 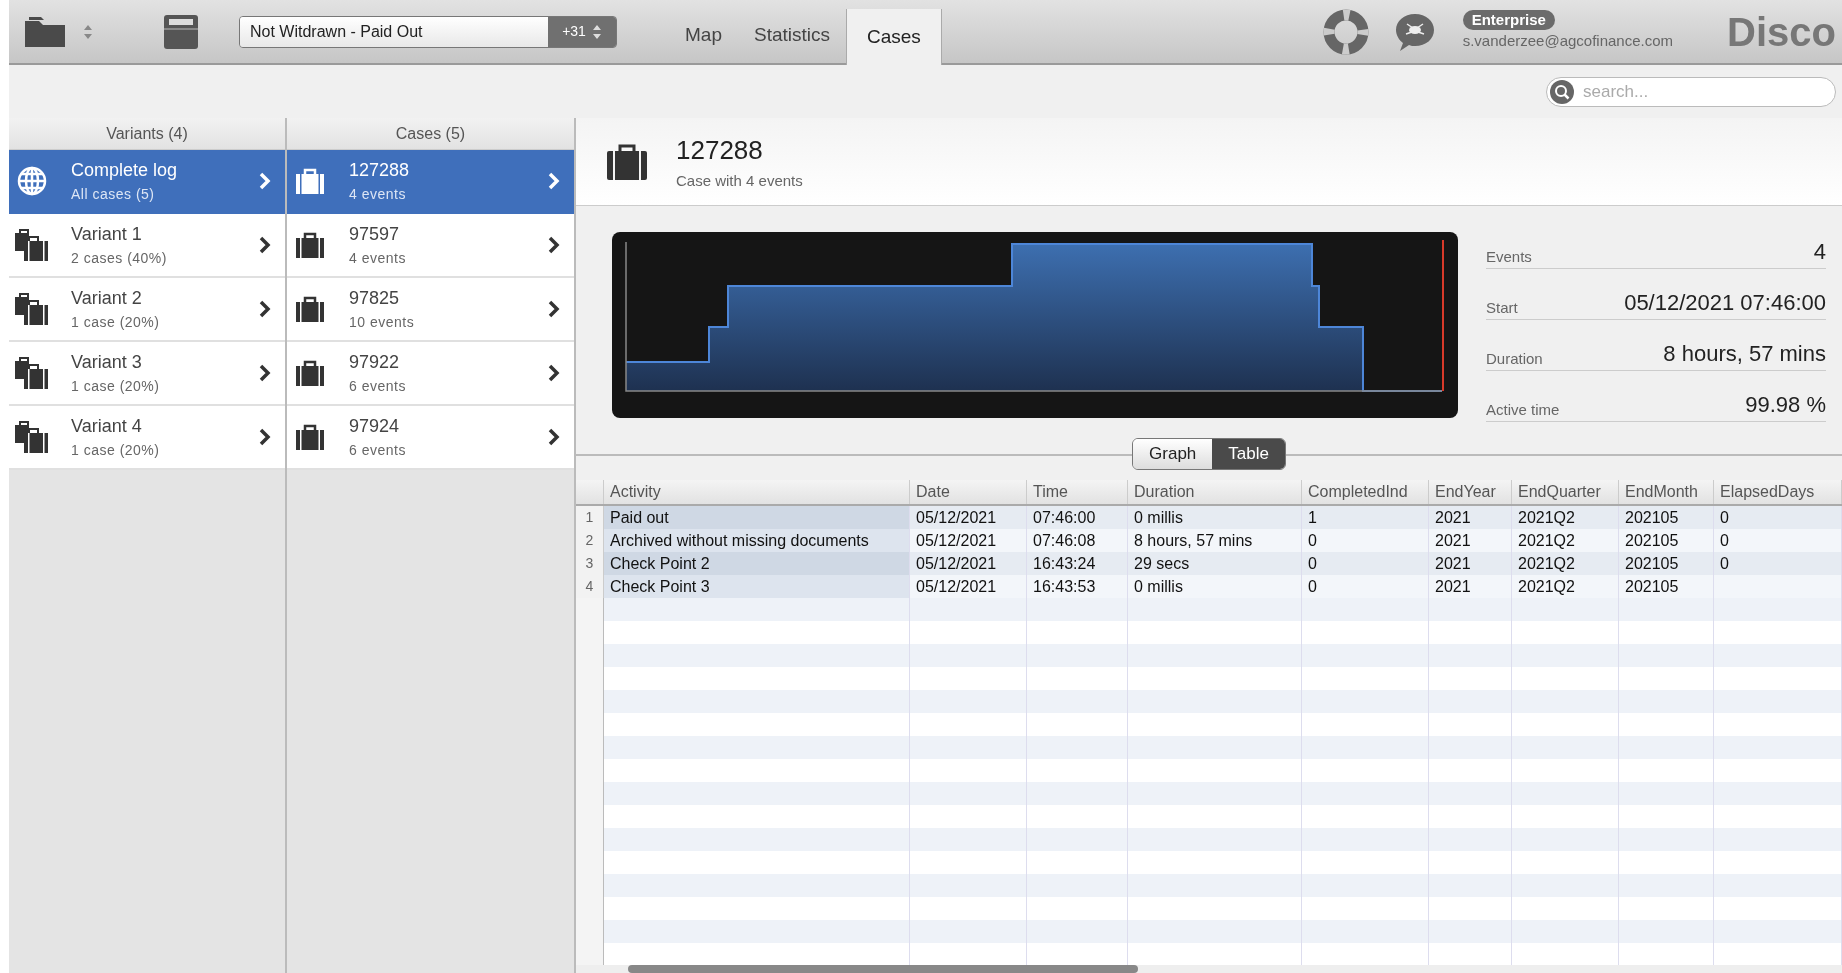 What do you see at coordinates (1215, 563) in the screenshot?
I see `table-cell: 29 secs` at bounding box center [1215, 563].